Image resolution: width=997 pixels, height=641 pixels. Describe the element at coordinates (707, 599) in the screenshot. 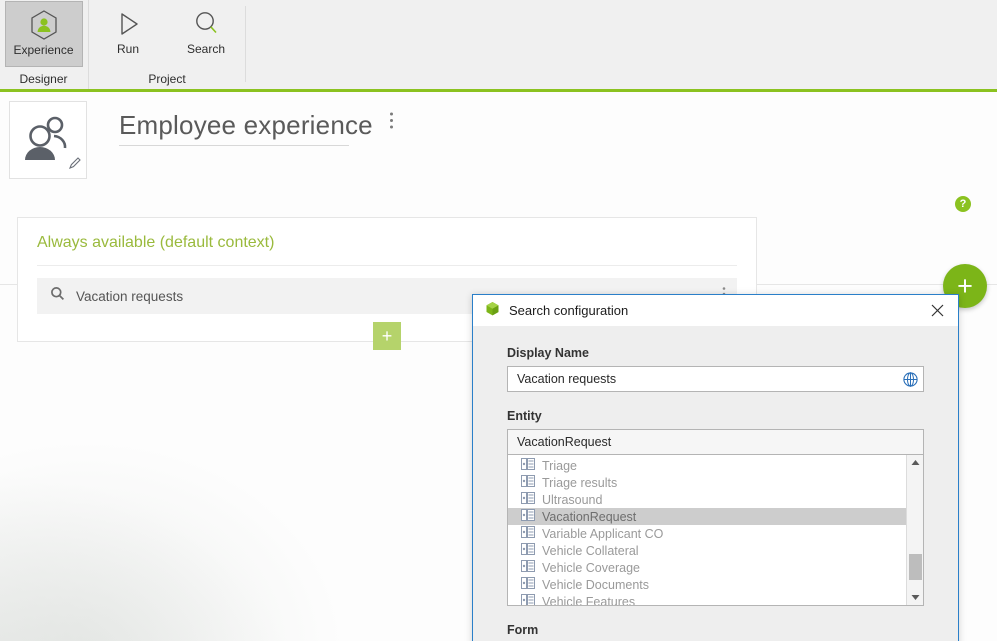

I see `list-item: Vehicle Features` at that location.